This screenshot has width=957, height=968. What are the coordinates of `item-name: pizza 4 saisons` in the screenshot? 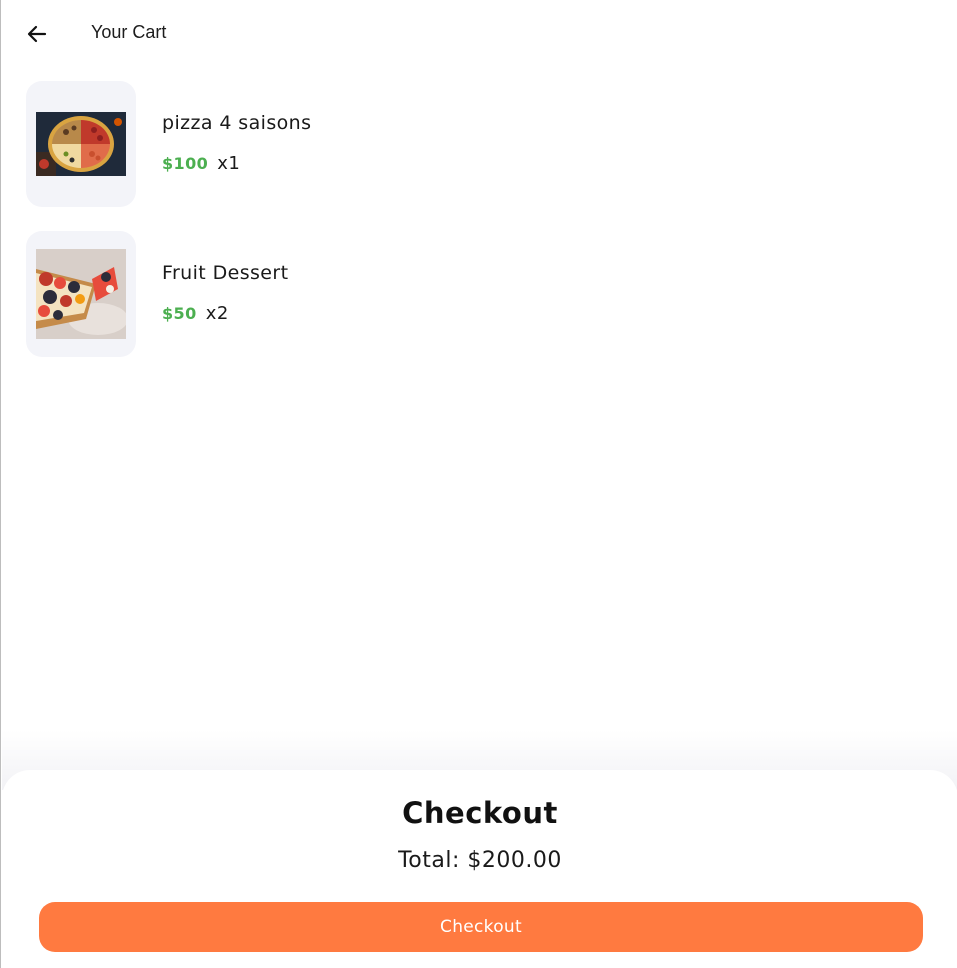 It's located at (237, 123).